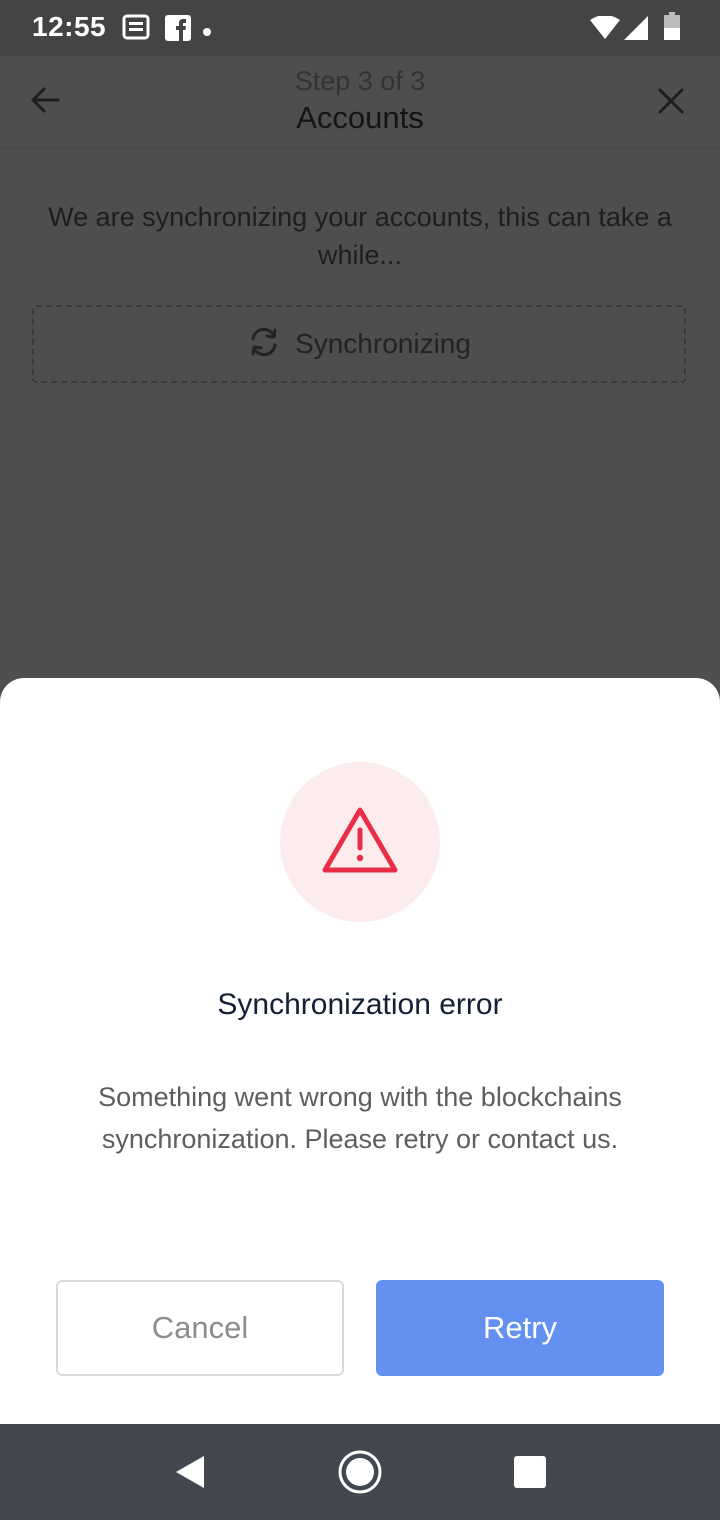  What do you see at coordinates (264, 344) in the screenshot?
I see `refresh-icon` at bounding box center [264, 344].